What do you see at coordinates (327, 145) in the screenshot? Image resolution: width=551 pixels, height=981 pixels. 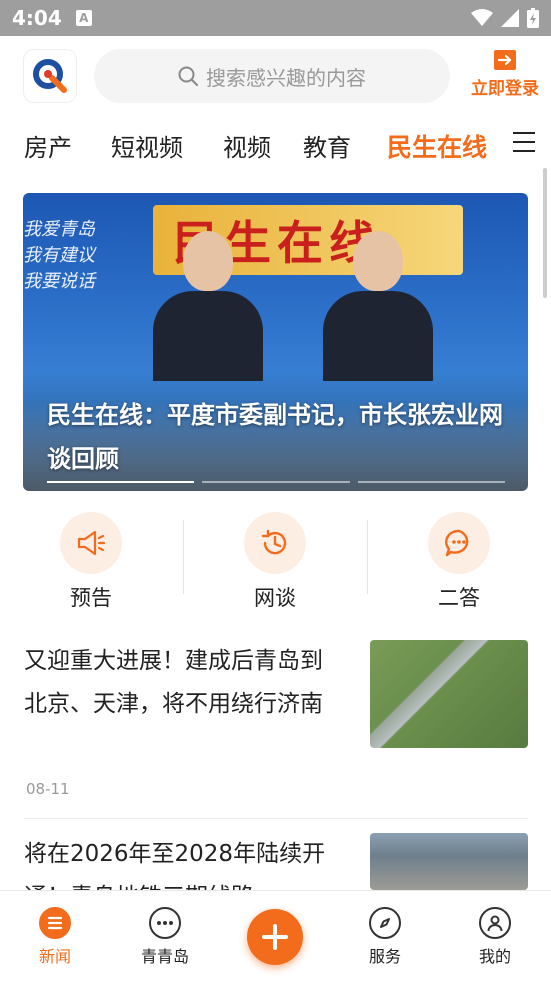 I see `tab-education: 教育` at bounding box center [327, 145].